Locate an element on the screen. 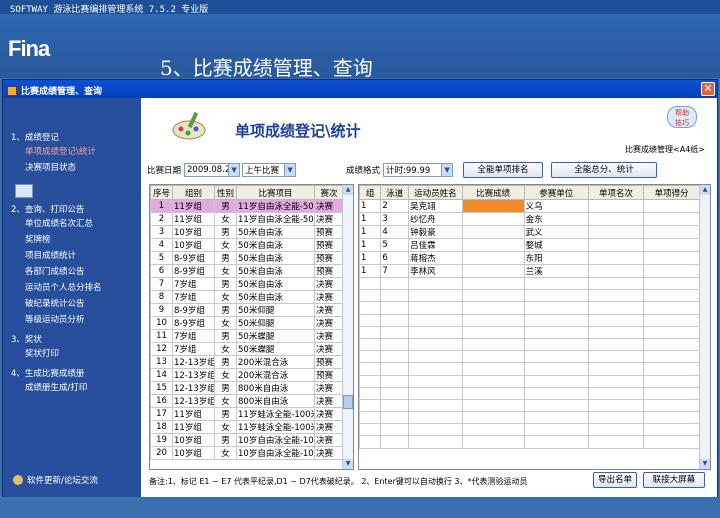 This screenshot has width=720, height=518. column-header: 单项得分 is located at coordinates (671, 192).